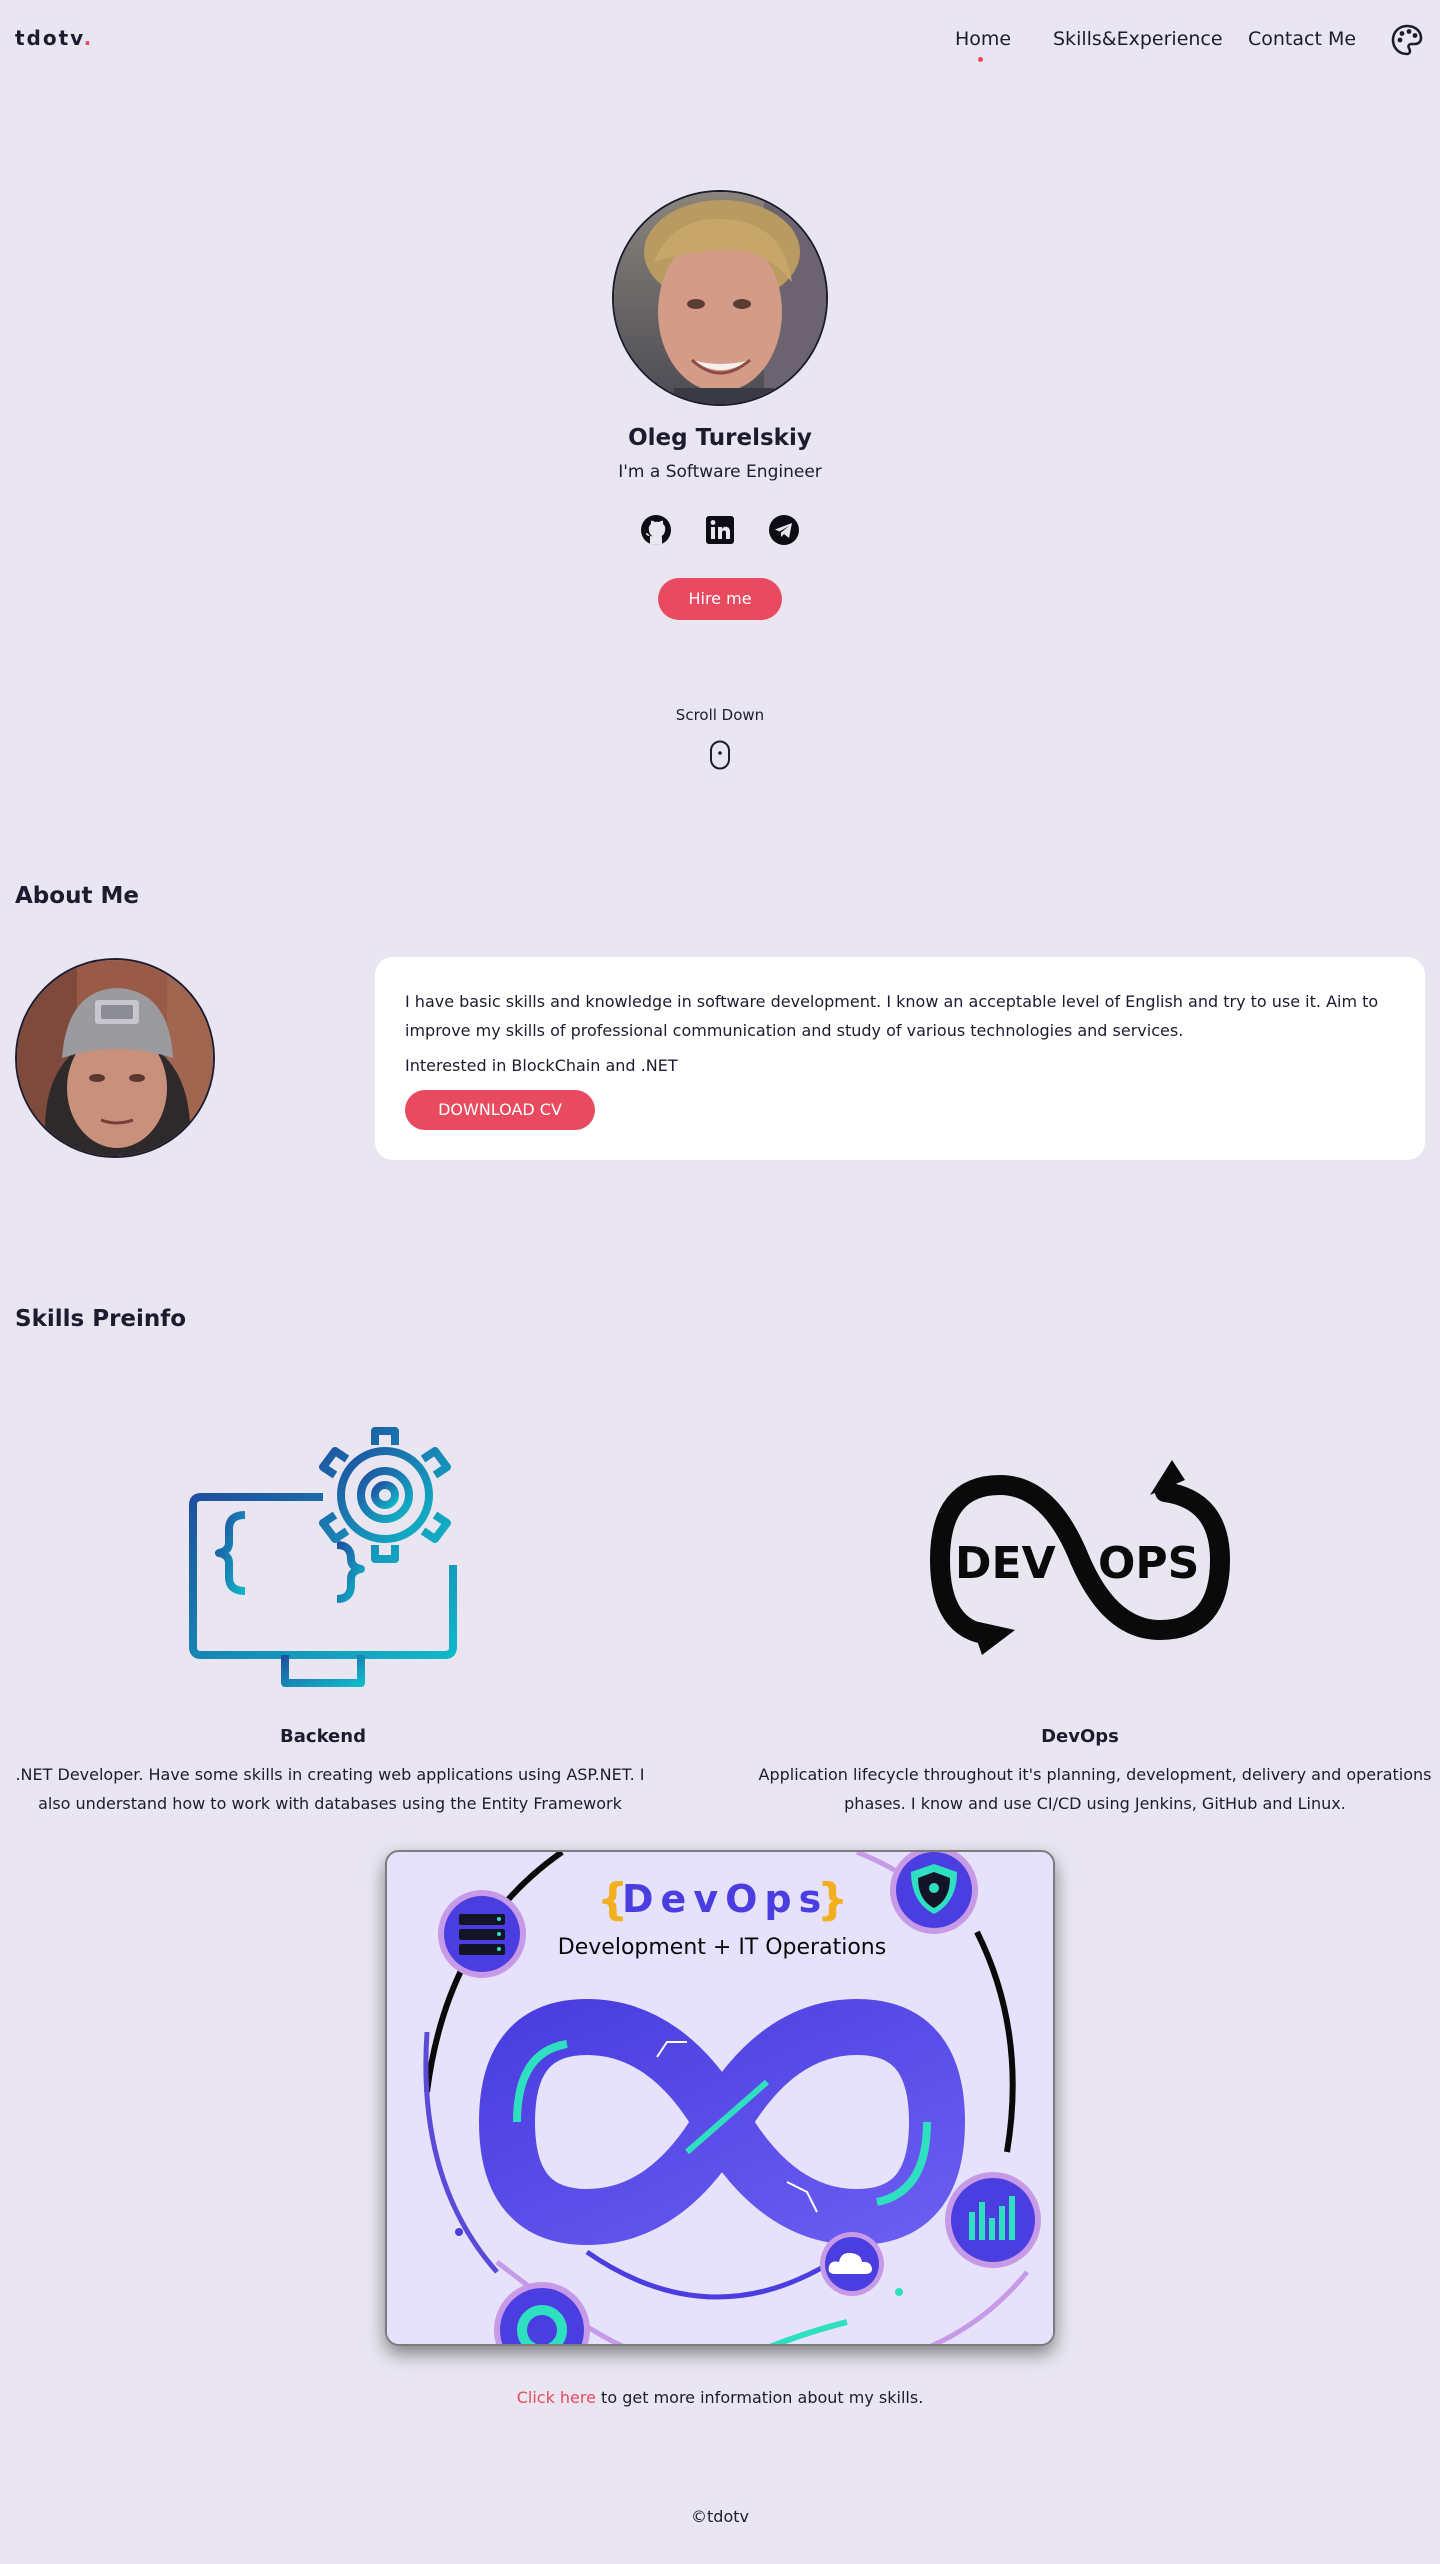  I want to click on poster-brace-close: }, so click(832, 1899).